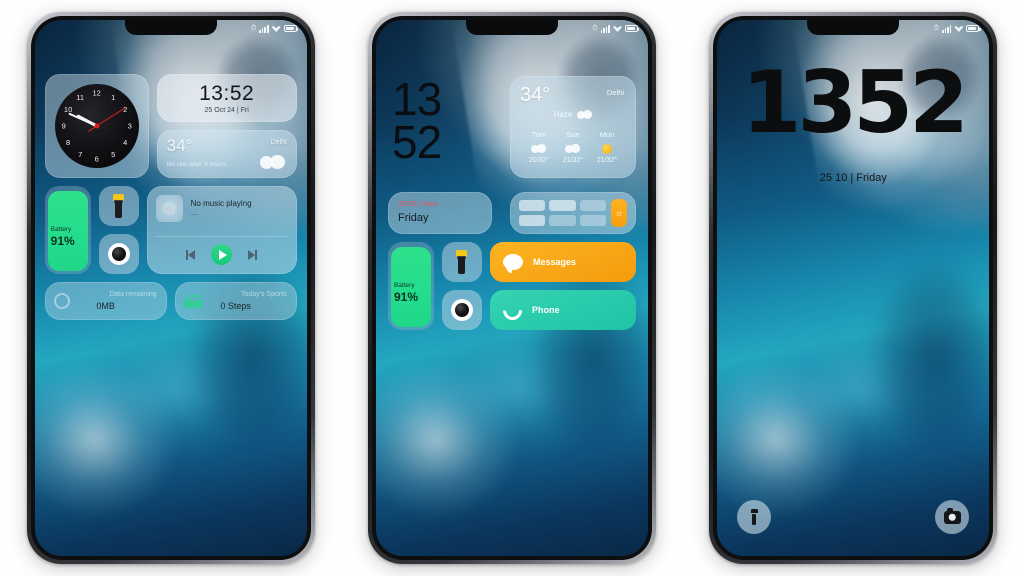  I want to click on phone-label: Phone, so click(545, 310).